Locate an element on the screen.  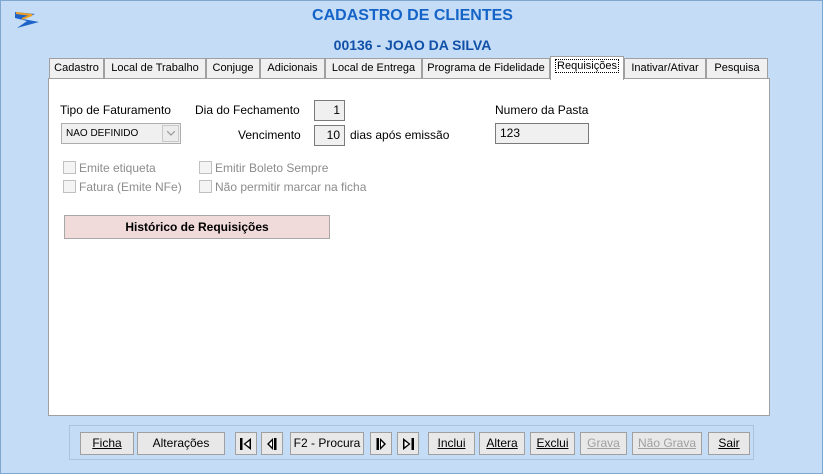
vencimento-field: 10 is located at coordinates (329, 135).